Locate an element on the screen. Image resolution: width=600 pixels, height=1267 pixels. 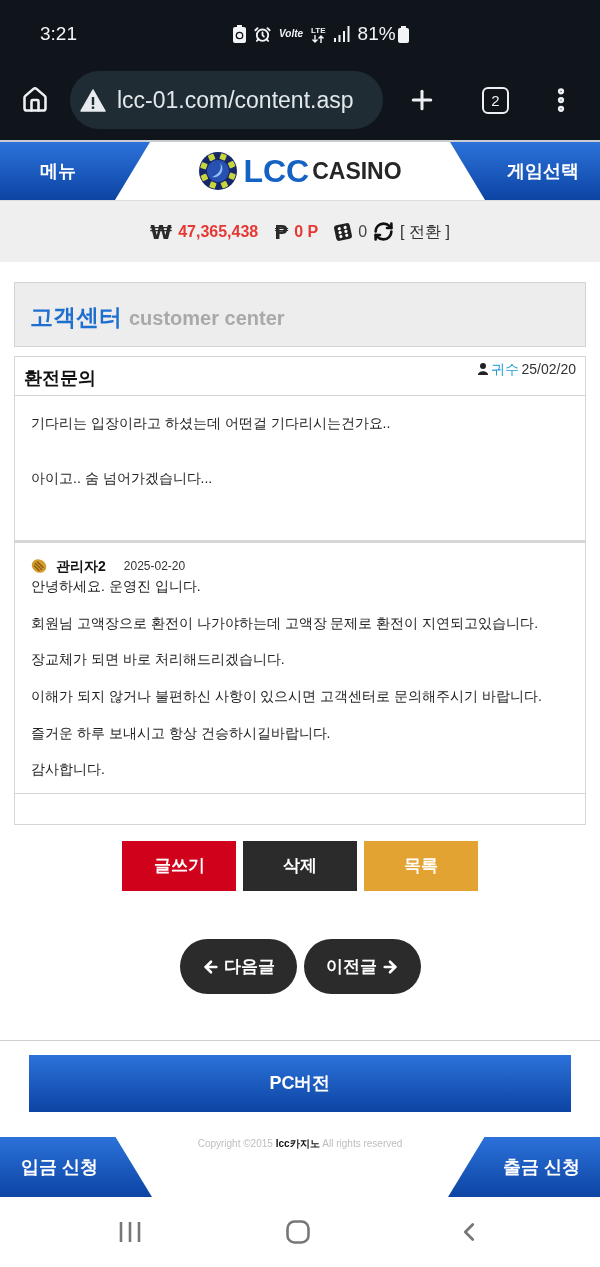
tab-count-button: 2 is located at coordinates (495, 100).